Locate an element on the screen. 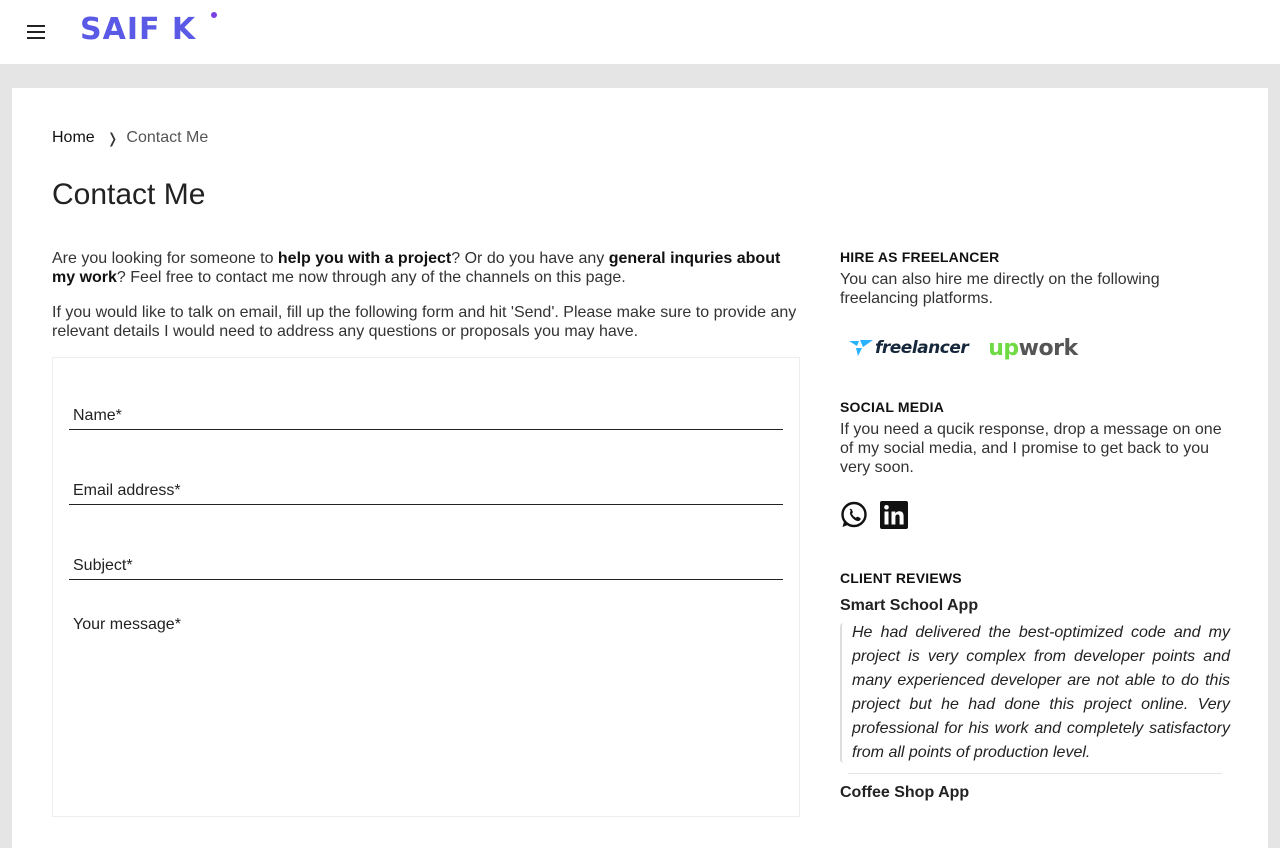 The width and height of the screenshot is (1280, 848). review-divider is located at coordinates (1035, 773).